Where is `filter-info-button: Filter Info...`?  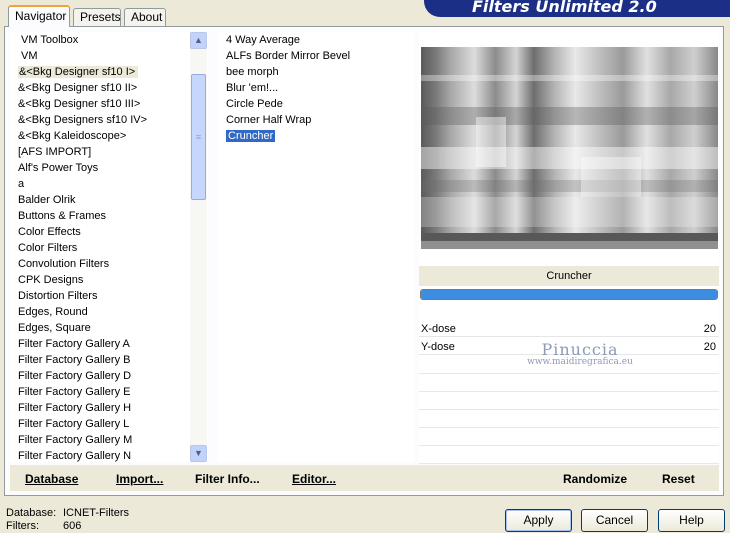 filter-info-button: Filter Info... is located at coordinates (227, 478).